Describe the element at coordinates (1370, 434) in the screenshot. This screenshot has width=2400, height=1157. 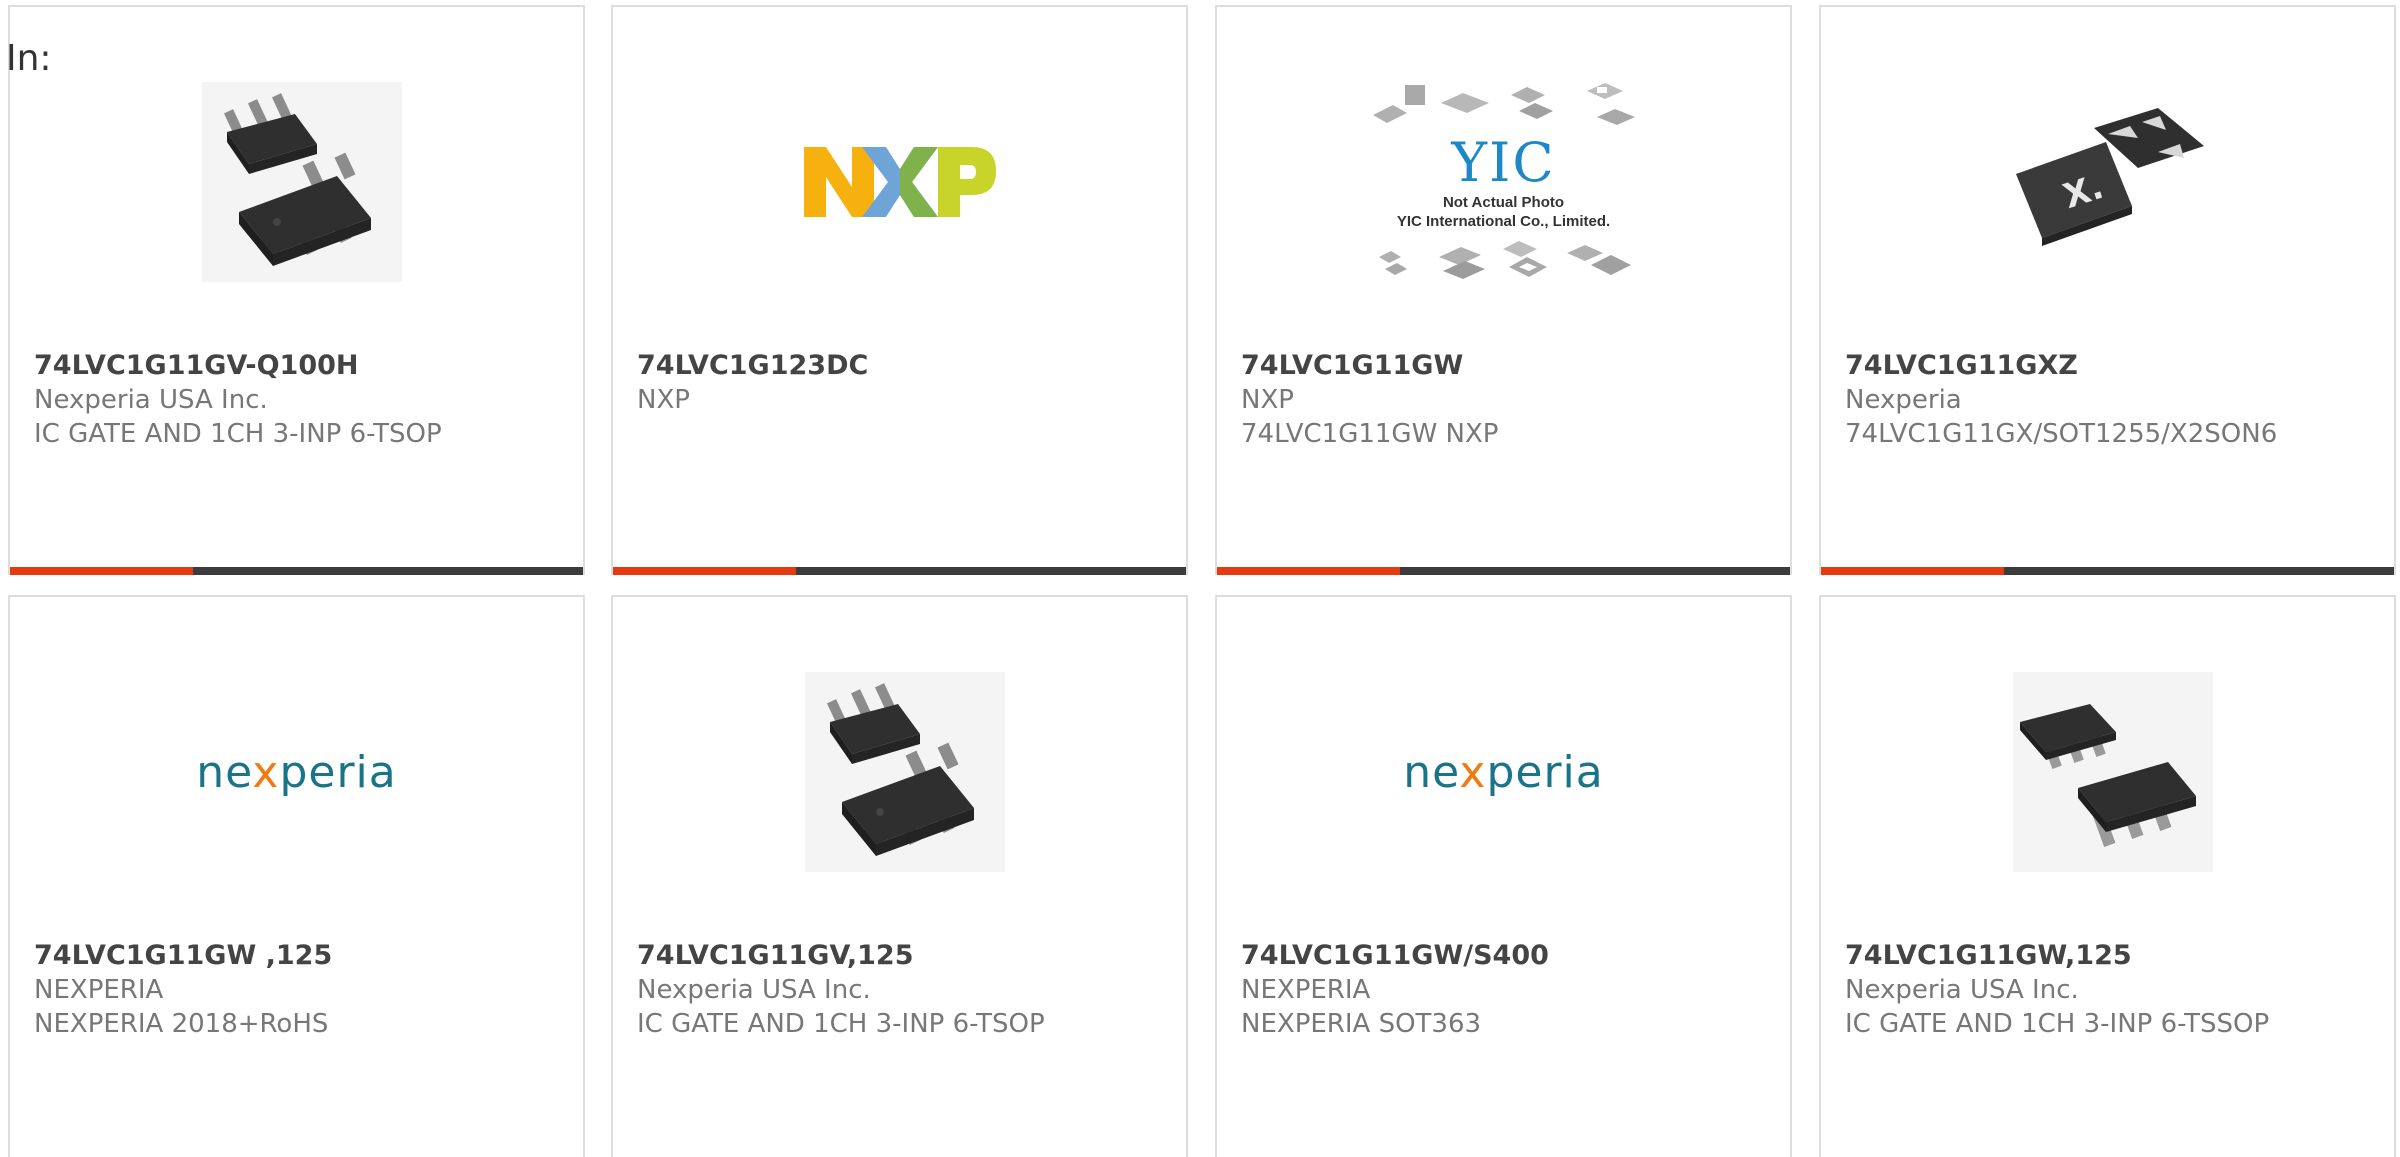
I see `description: 74LVC1G11GW NXP` at that location.